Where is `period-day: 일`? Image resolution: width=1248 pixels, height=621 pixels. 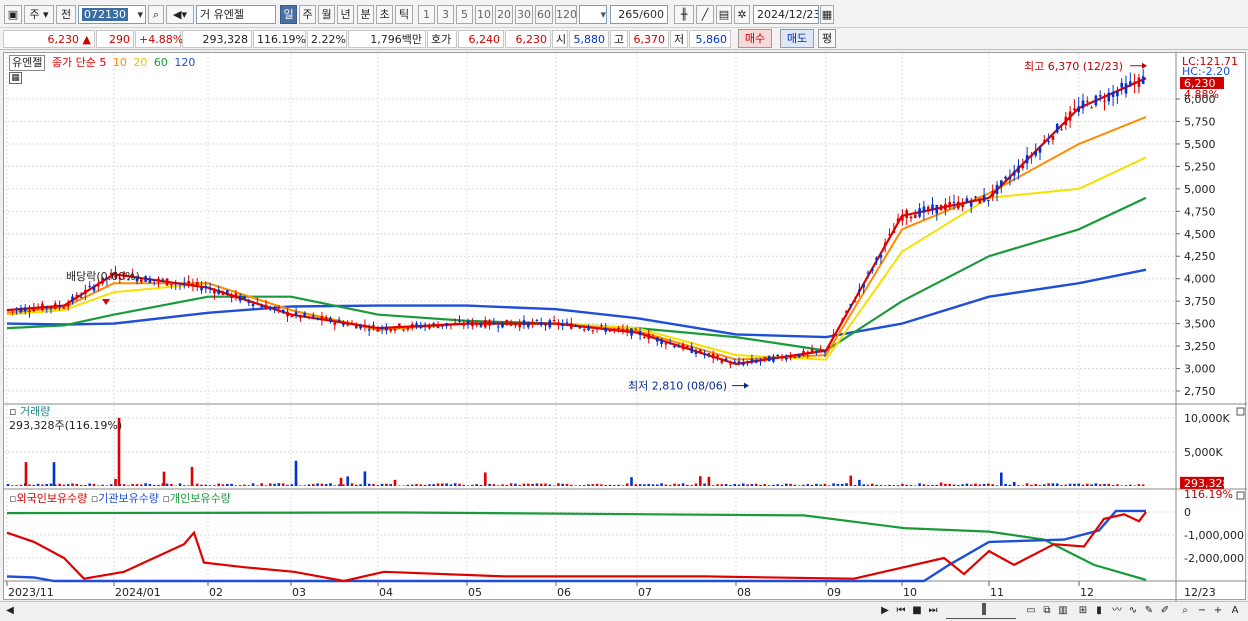
period-day: 일 is located at coordinates (288, 14).